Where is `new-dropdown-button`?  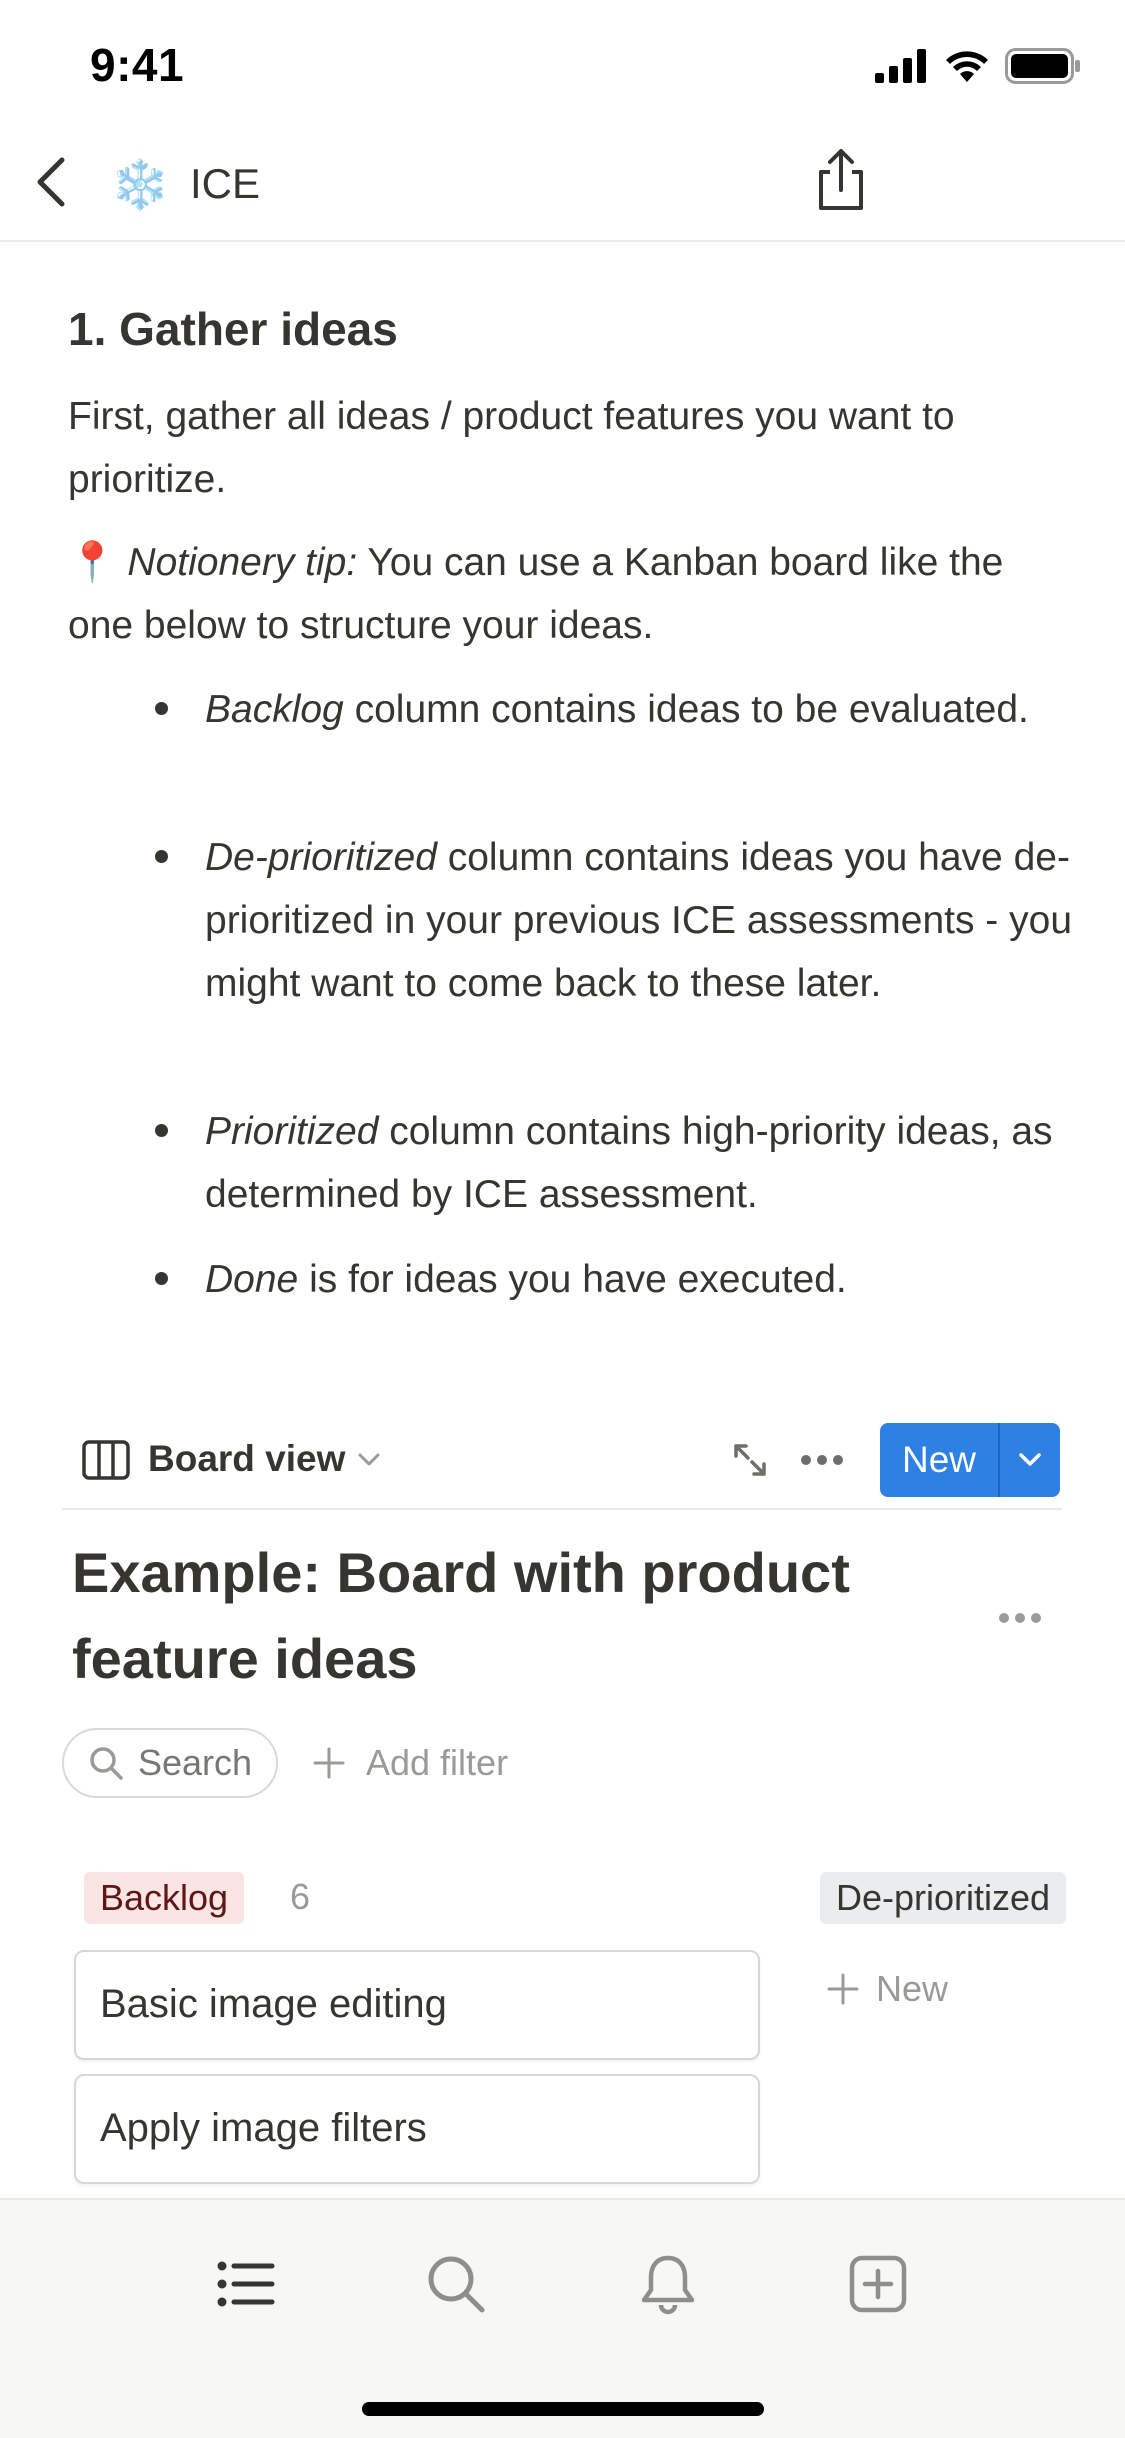 new-dropdown-button is located at coordinates (1030, 1460).